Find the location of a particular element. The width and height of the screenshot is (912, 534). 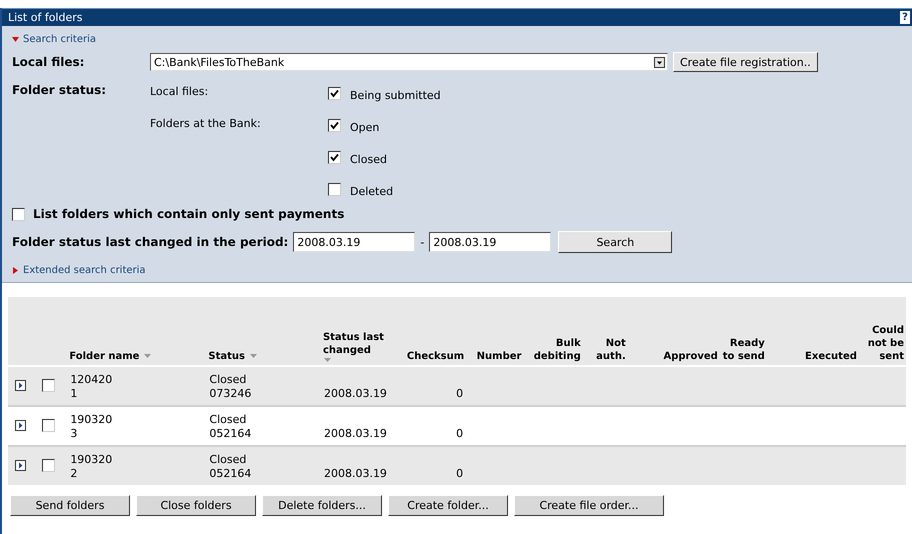

expanded-arrow-icon is located at coordinates (15, 39).